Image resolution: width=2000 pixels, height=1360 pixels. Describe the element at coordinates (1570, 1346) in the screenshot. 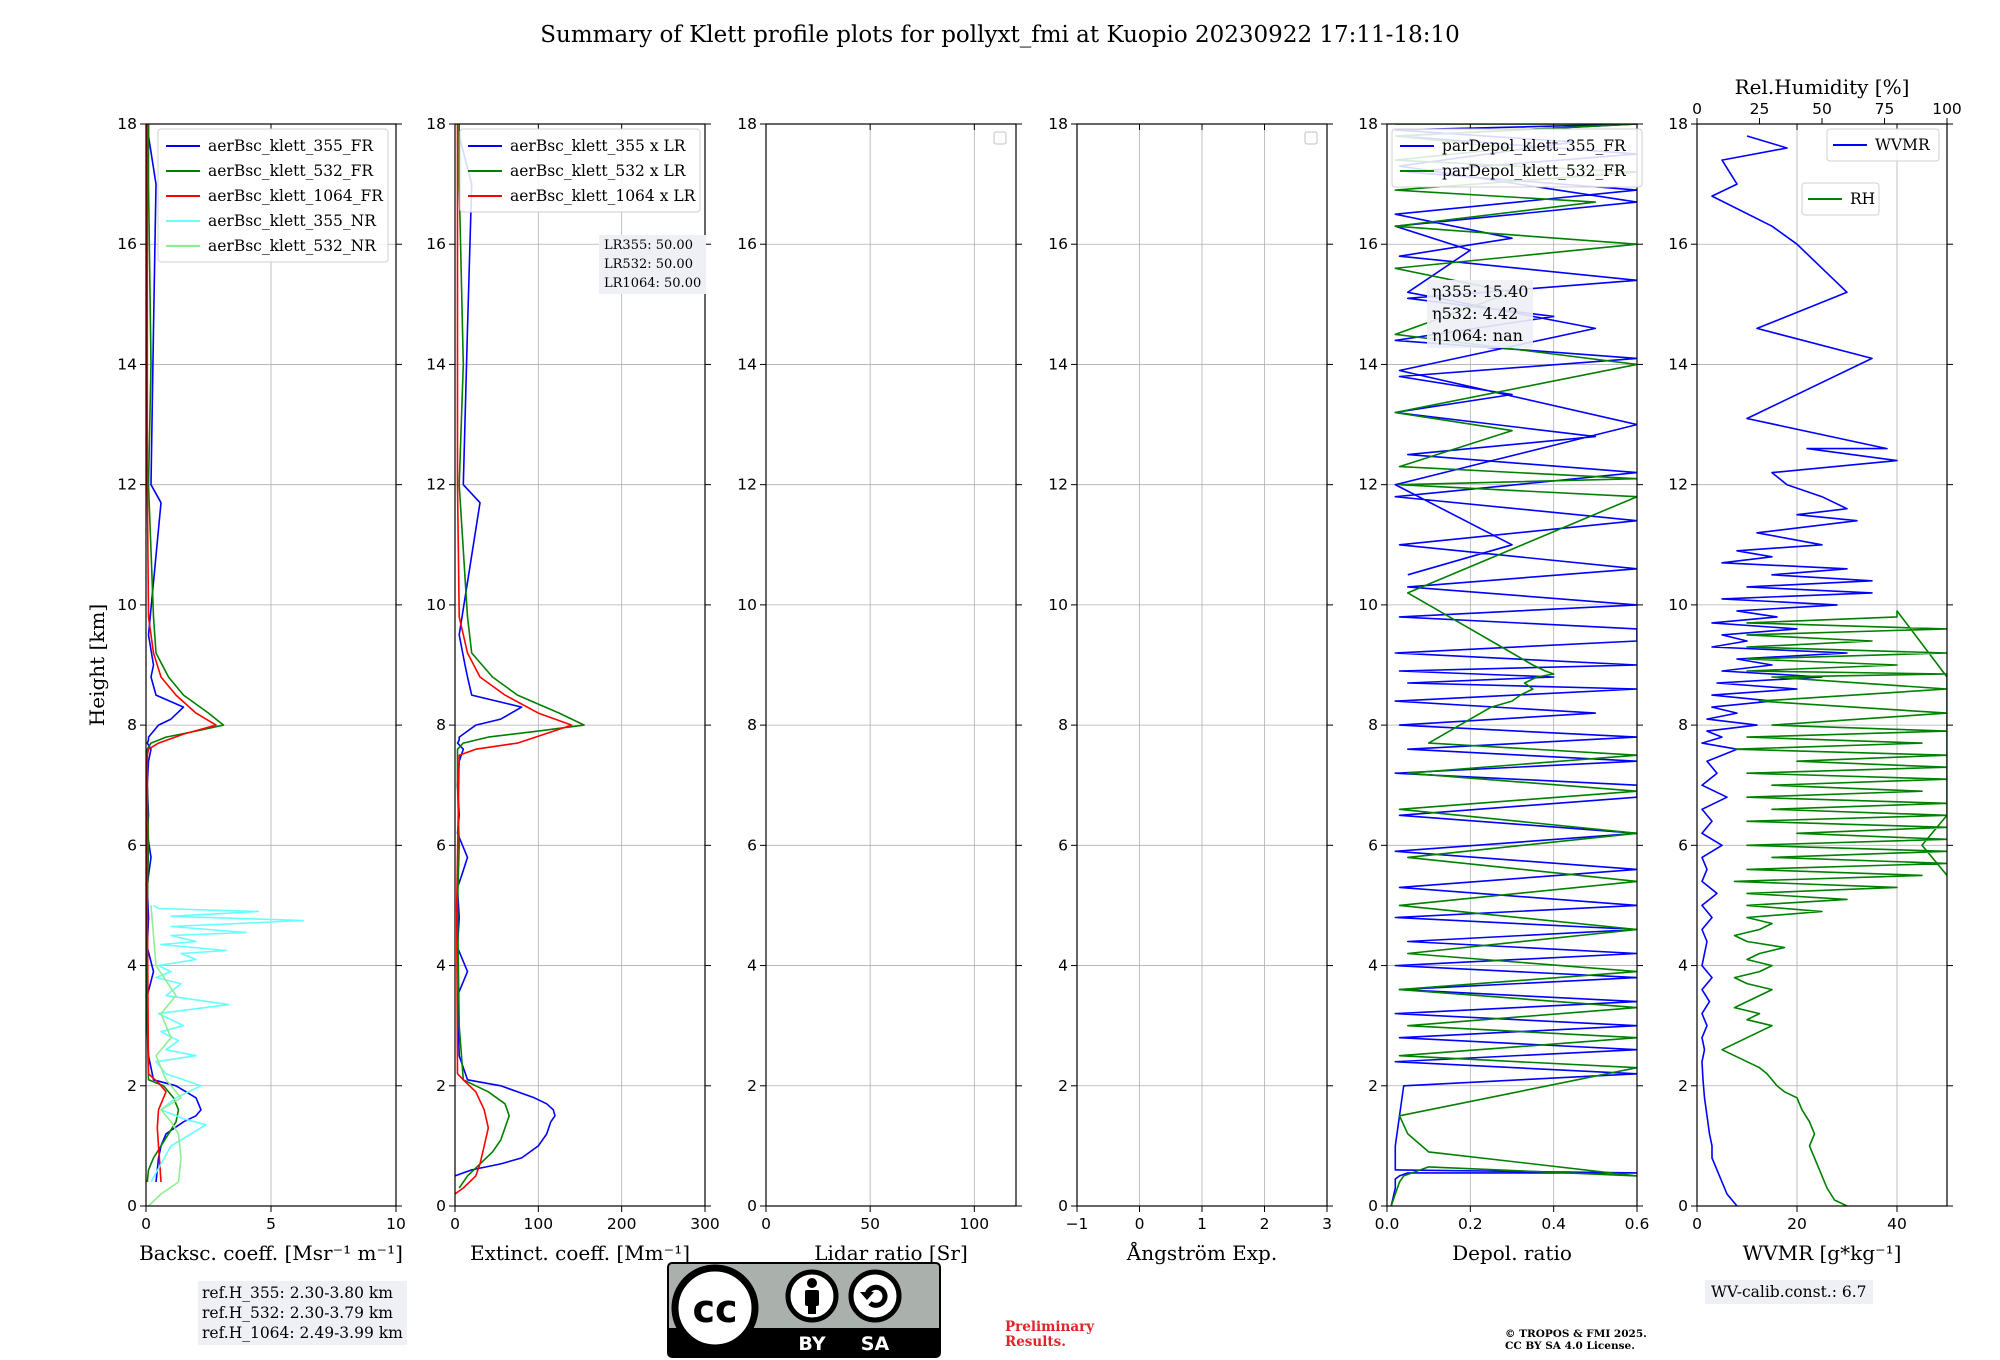

I see `copyright-line-2: CC BY SA 4.0 License.` at that location.